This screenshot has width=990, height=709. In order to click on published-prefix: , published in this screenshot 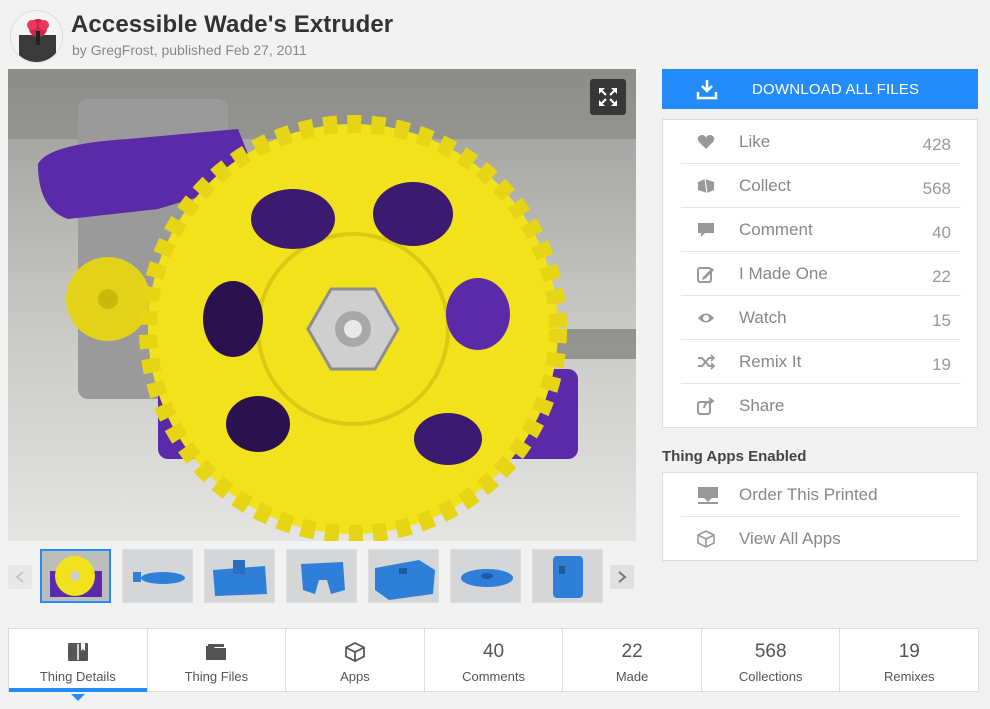, I will do `click(189, 50)`.